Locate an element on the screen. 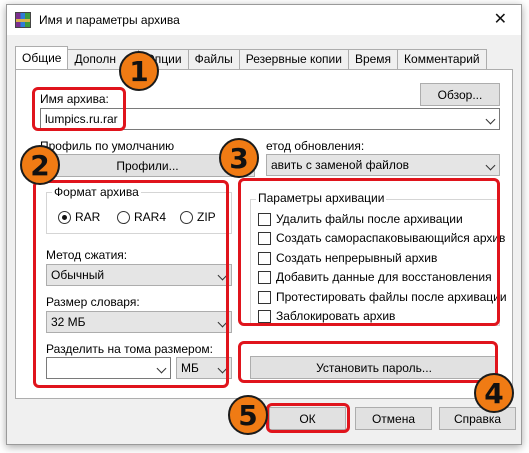  dictionary-select: 32 МБ is located at coordinates (139, 322).